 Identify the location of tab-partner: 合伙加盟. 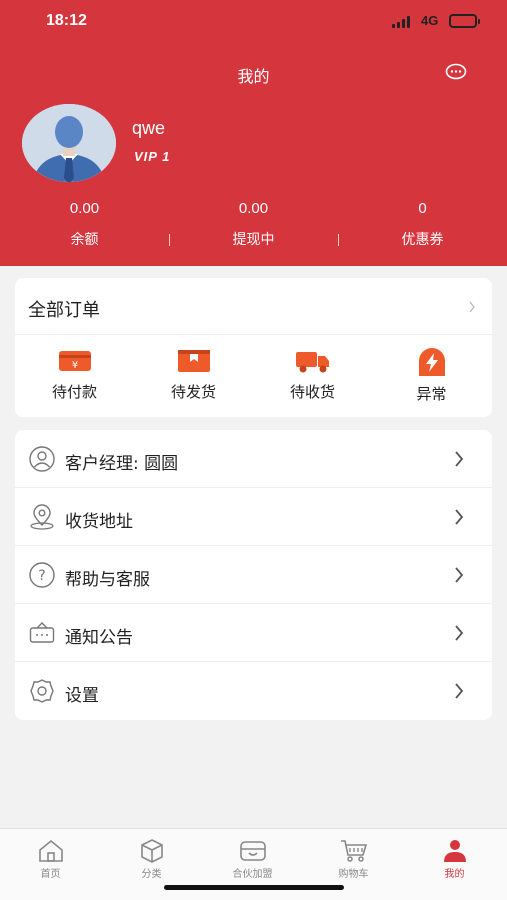
(252, 859).